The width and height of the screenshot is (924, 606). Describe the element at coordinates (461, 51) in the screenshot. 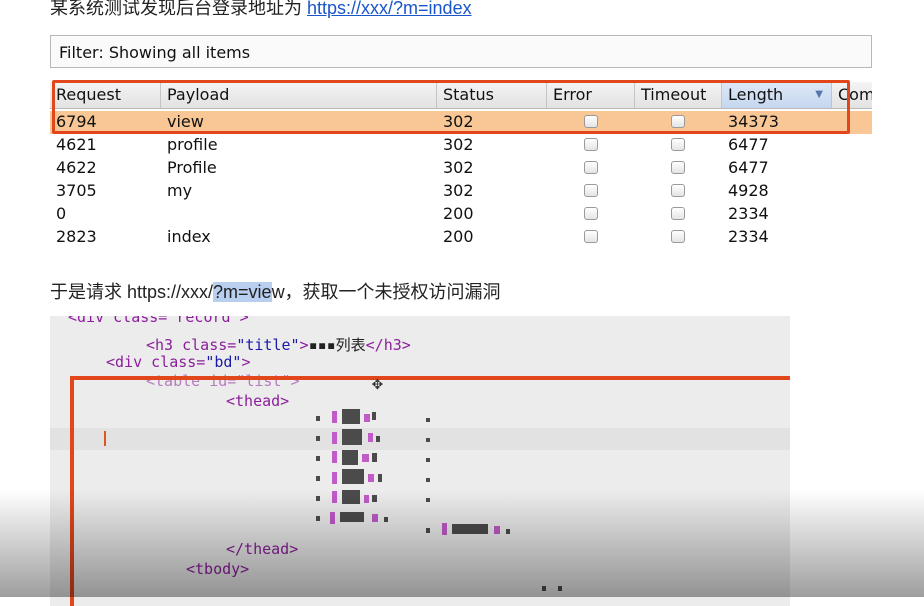

I see `filter-bar: Filter: Showing all items` at that location.